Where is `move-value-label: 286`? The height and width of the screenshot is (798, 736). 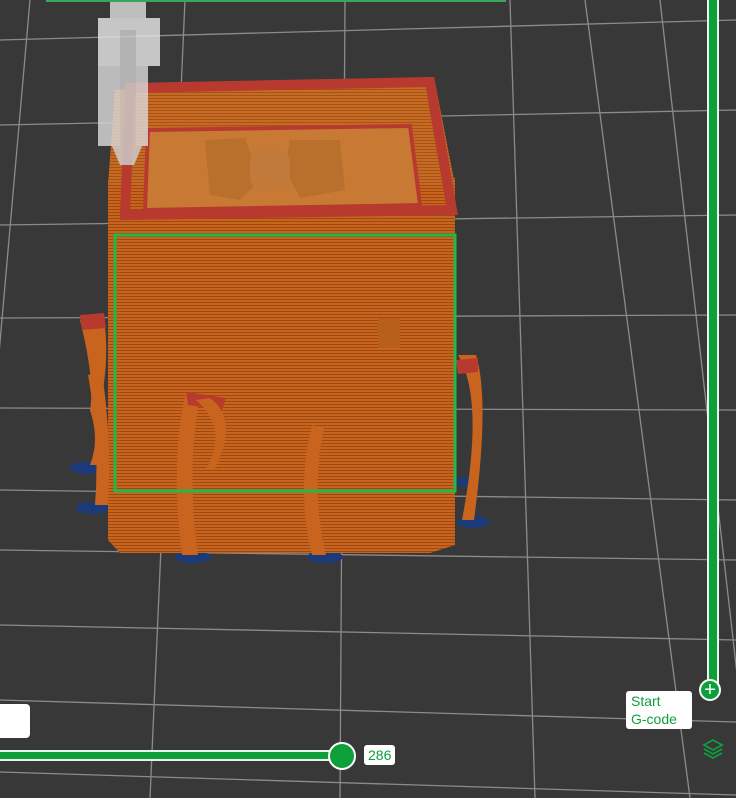
move-value-label: 286 is located at coordinates (380, 755).